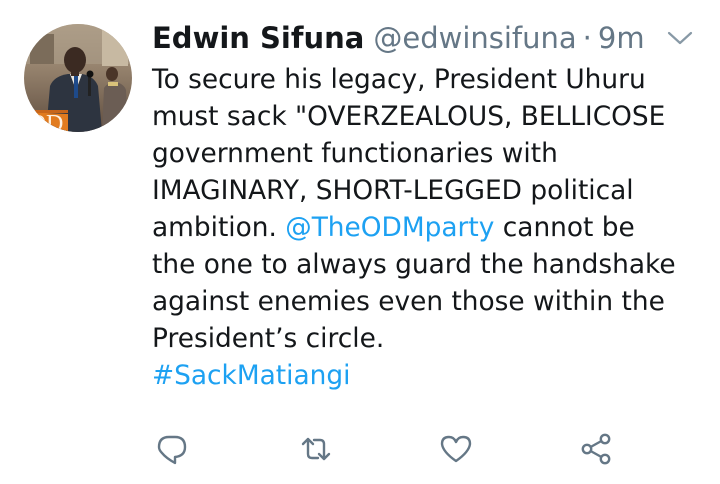  Describe the element at coordinates (258, 38) in the screenshot. I see `author-name: Edwin Sifuna` at that location.